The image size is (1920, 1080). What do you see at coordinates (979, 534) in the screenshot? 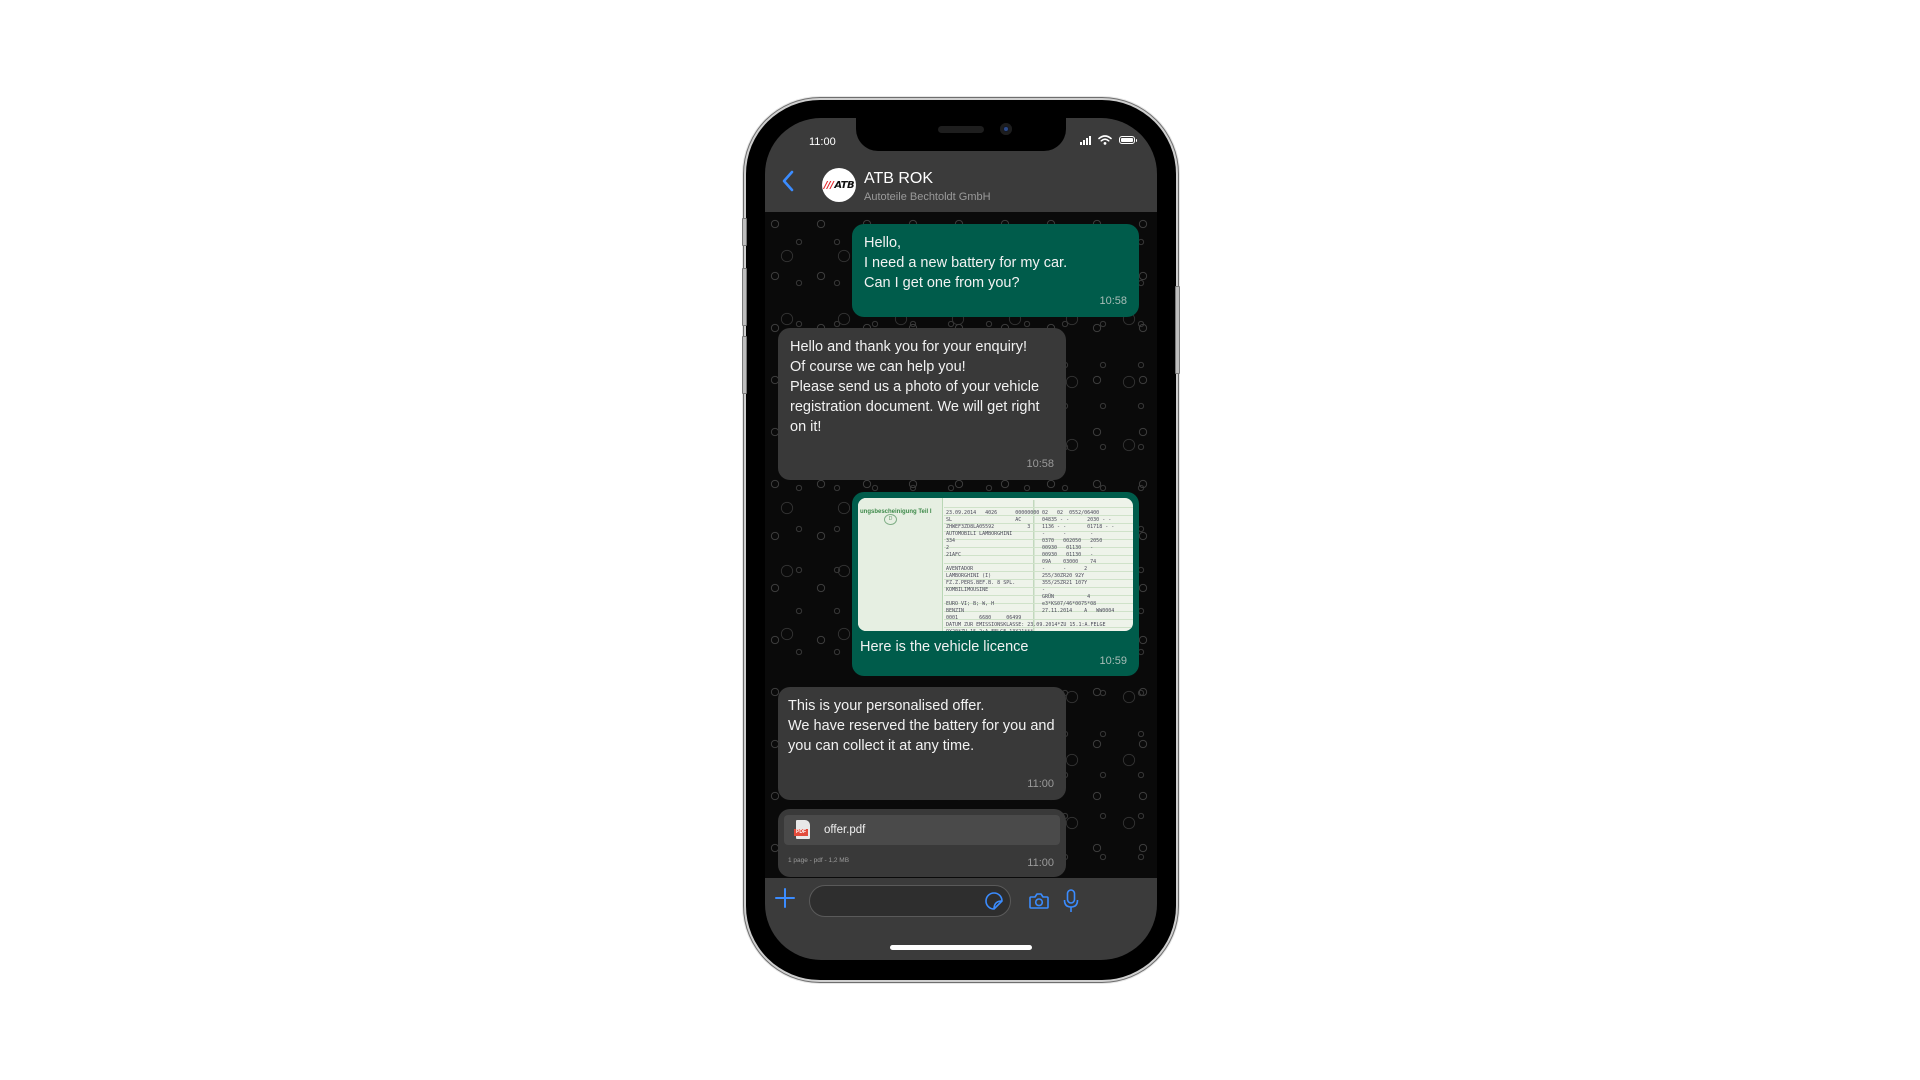
I see `document-line: AUTOMOBILI LAMBORGHINI` at bounding box center [979, 534].